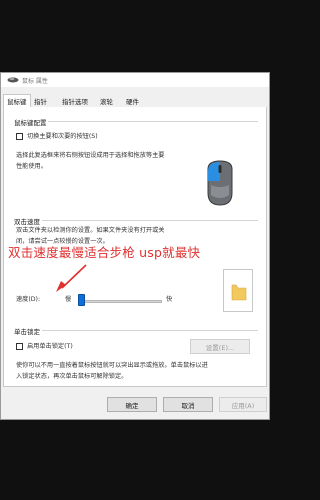 The height and width of the screenshot is (500, 320). I want to click on mouse-illustration-icon, so click(220, 183).